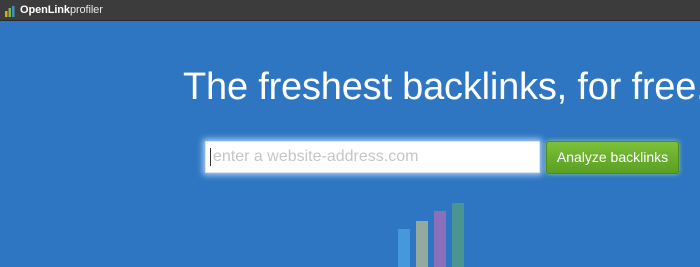  Describe the element at coordinates (86, 10) in the screenshot. I see `logo-text-light: profiler` at that location.